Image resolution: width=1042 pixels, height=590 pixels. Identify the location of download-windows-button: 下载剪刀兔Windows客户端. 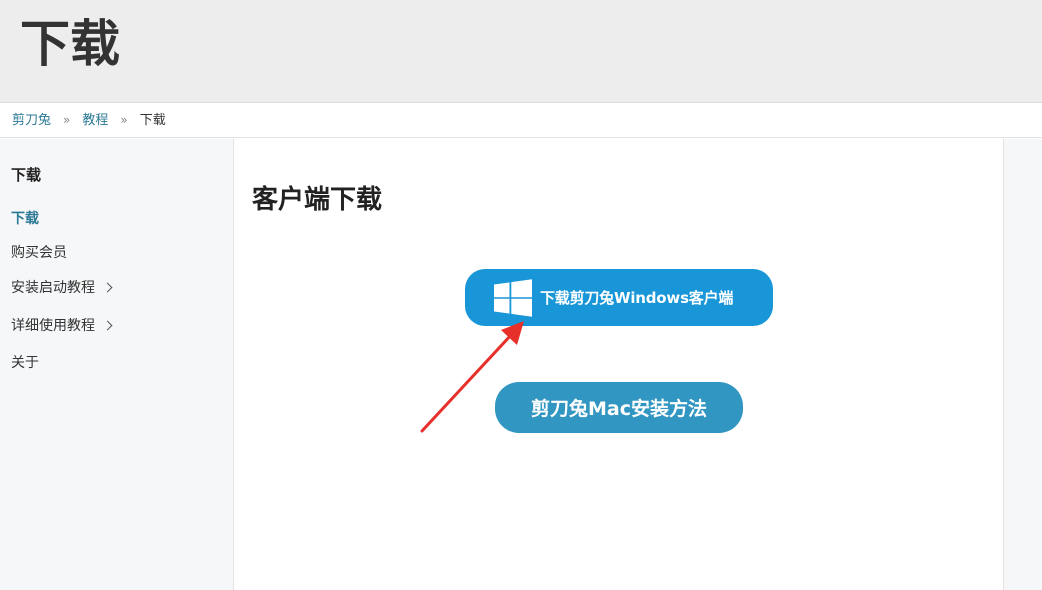
(619, 297).